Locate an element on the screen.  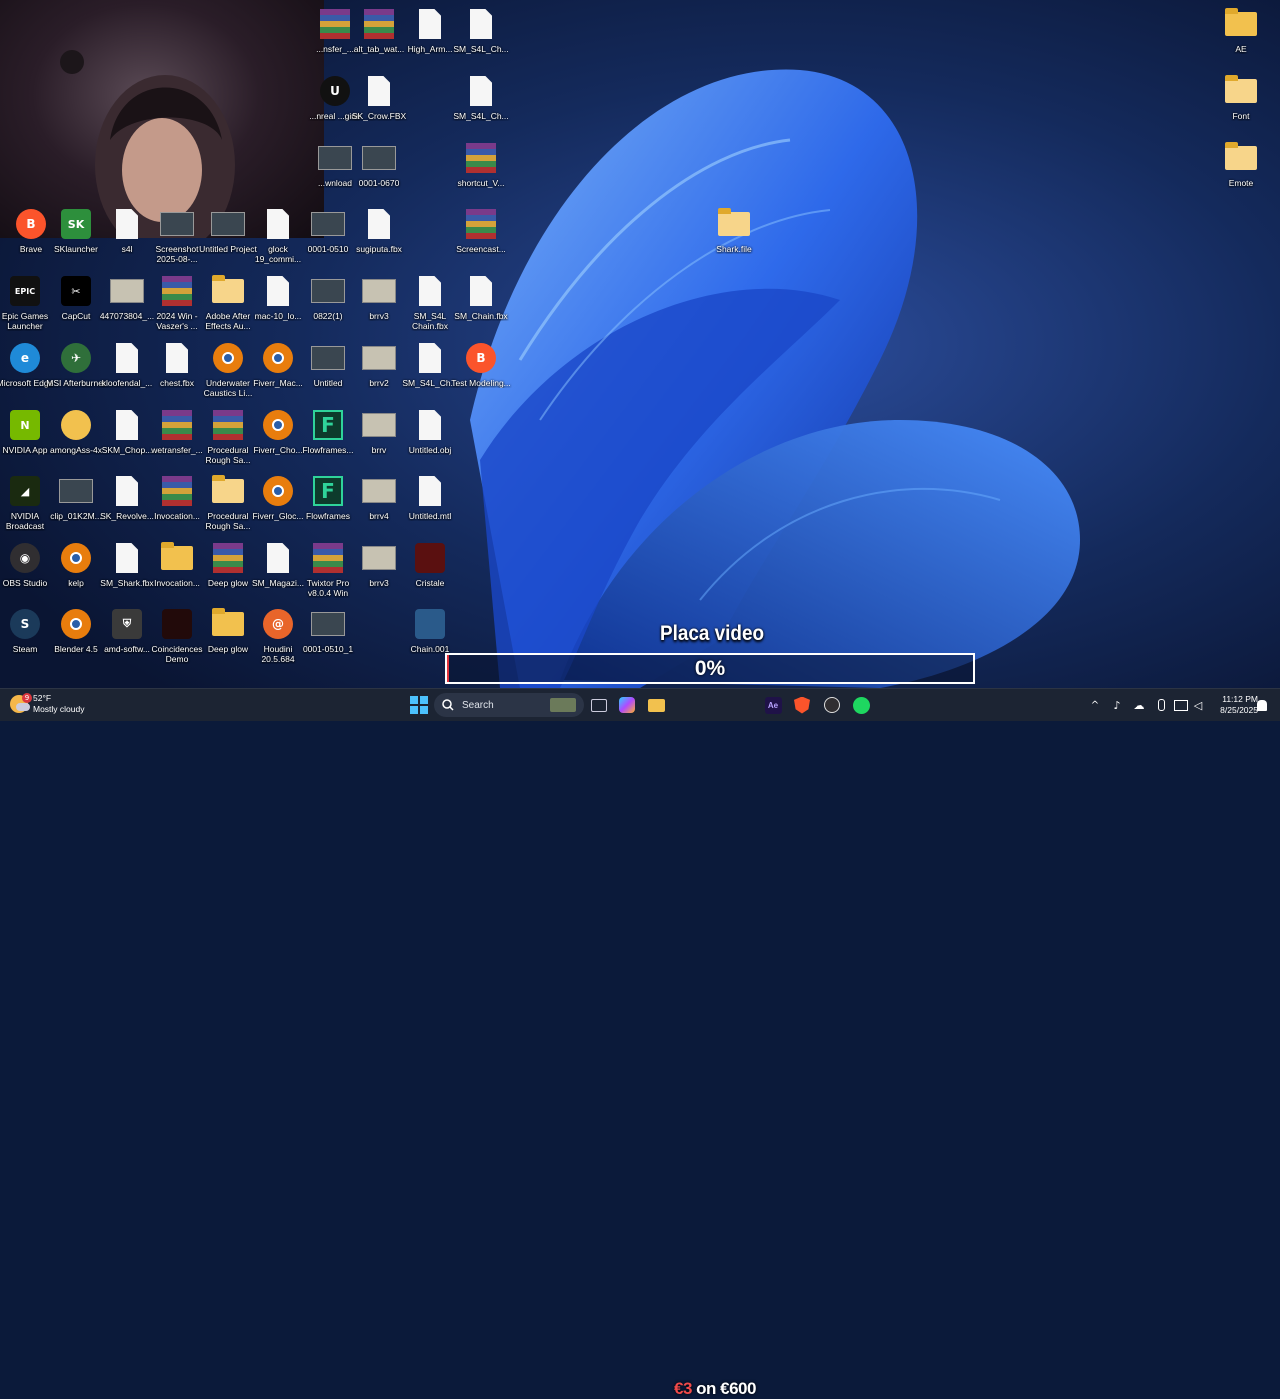
desktop-icon-label: SK_Crow.FBX is located at coordinates (379, 116).